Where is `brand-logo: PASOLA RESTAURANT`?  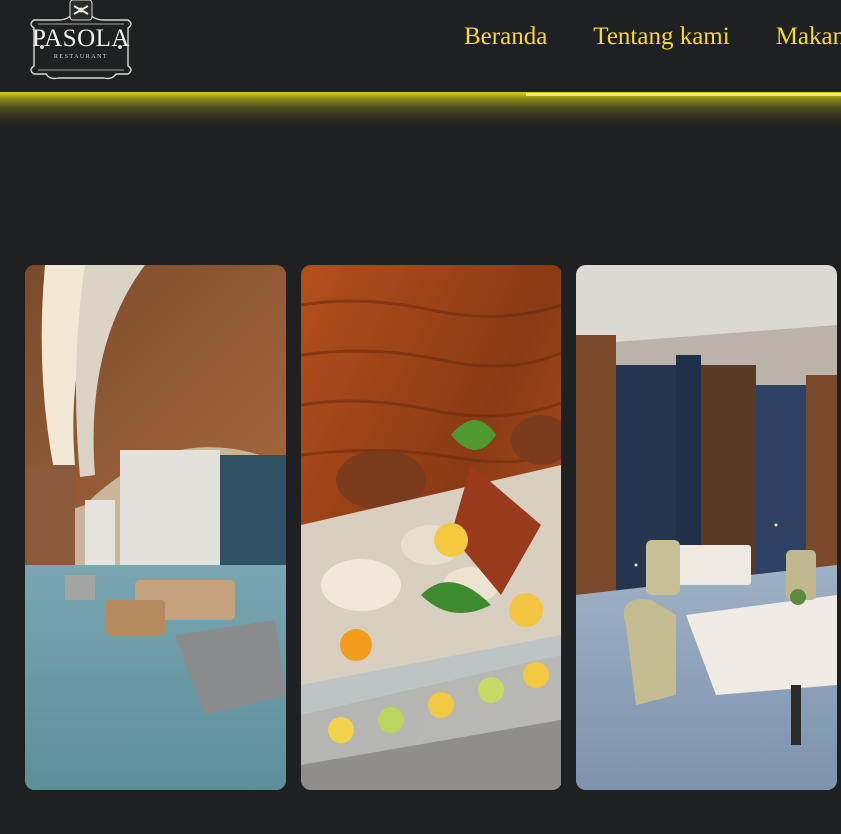 brand-logo: PASOLA RESTAURANT is located at coordinates (81, 42).